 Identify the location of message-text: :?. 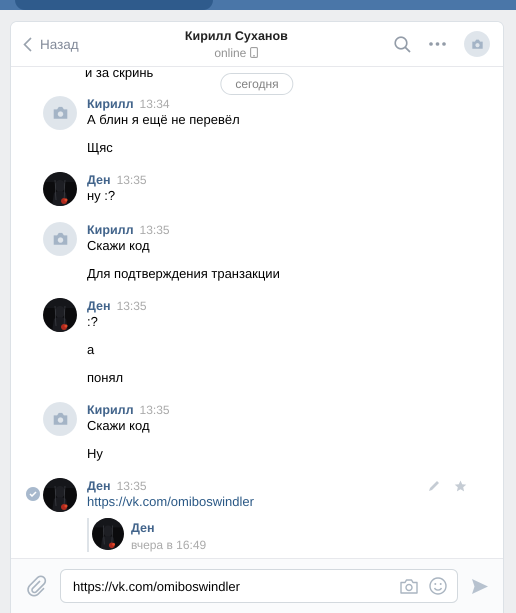
(93, 322).